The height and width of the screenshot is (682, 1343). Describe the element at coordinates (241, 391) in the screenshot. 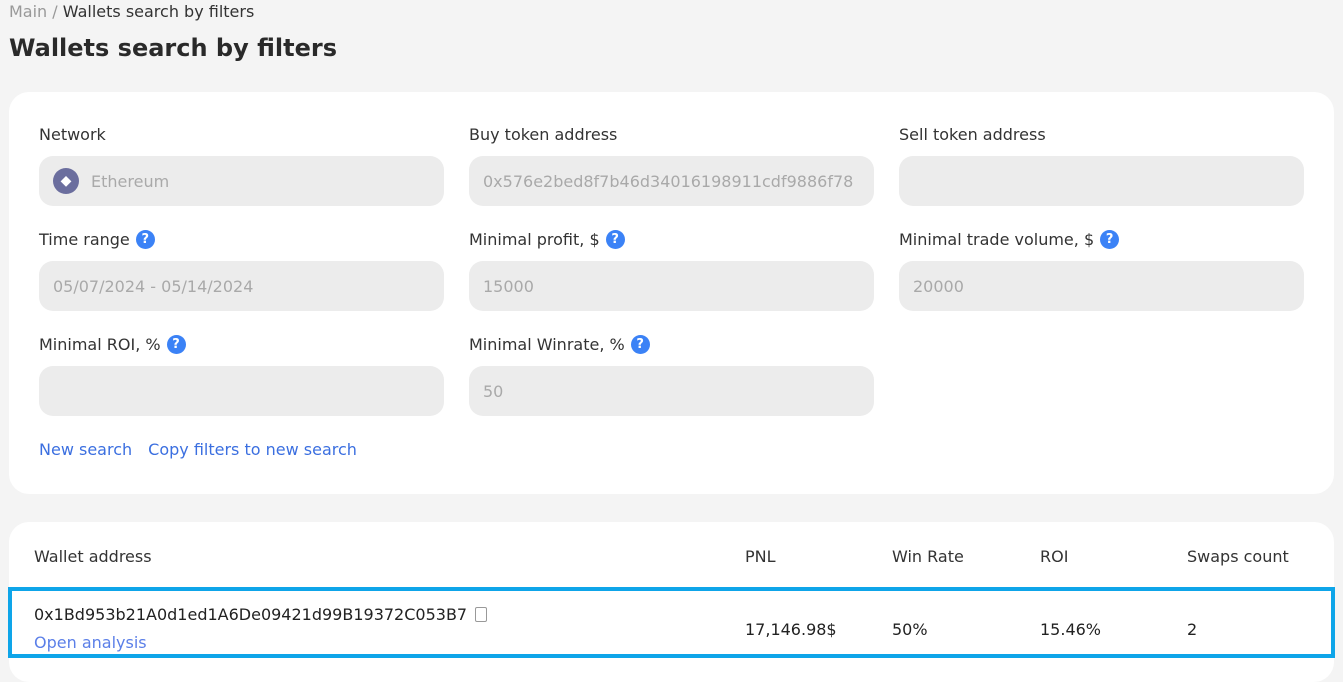

I see `minimal-roi-input` at that location.